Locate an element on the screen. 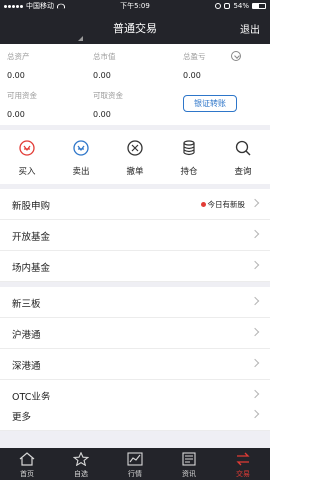 This screenshot has width=320, height=480. cancel-order-icon is located at coordinates (135, 148).